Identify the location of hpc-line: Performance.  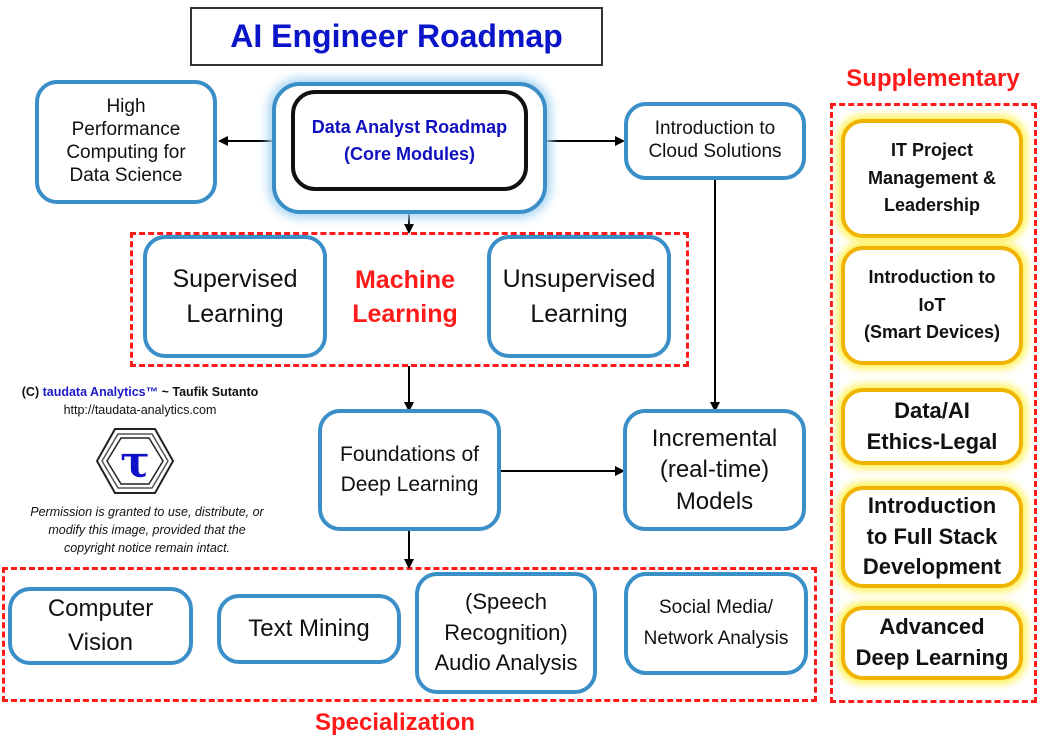
(126, 130).